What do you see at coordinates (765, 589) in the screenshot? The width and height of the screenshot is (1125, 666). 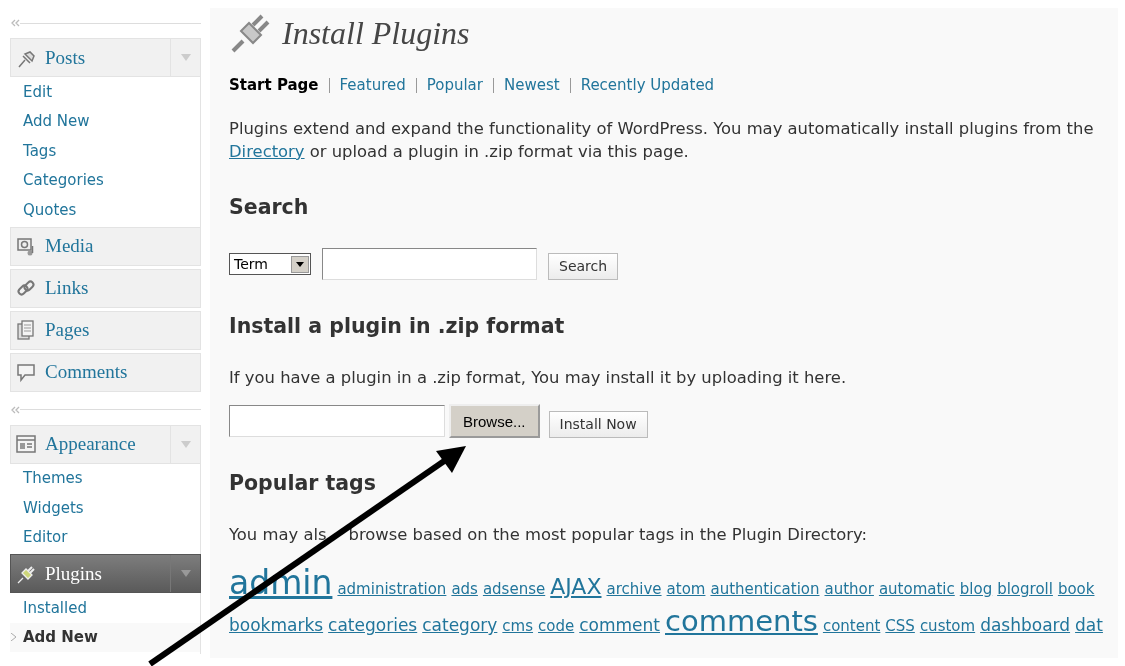 I see `tag-link: authentication` at bounding box center [765, 589].